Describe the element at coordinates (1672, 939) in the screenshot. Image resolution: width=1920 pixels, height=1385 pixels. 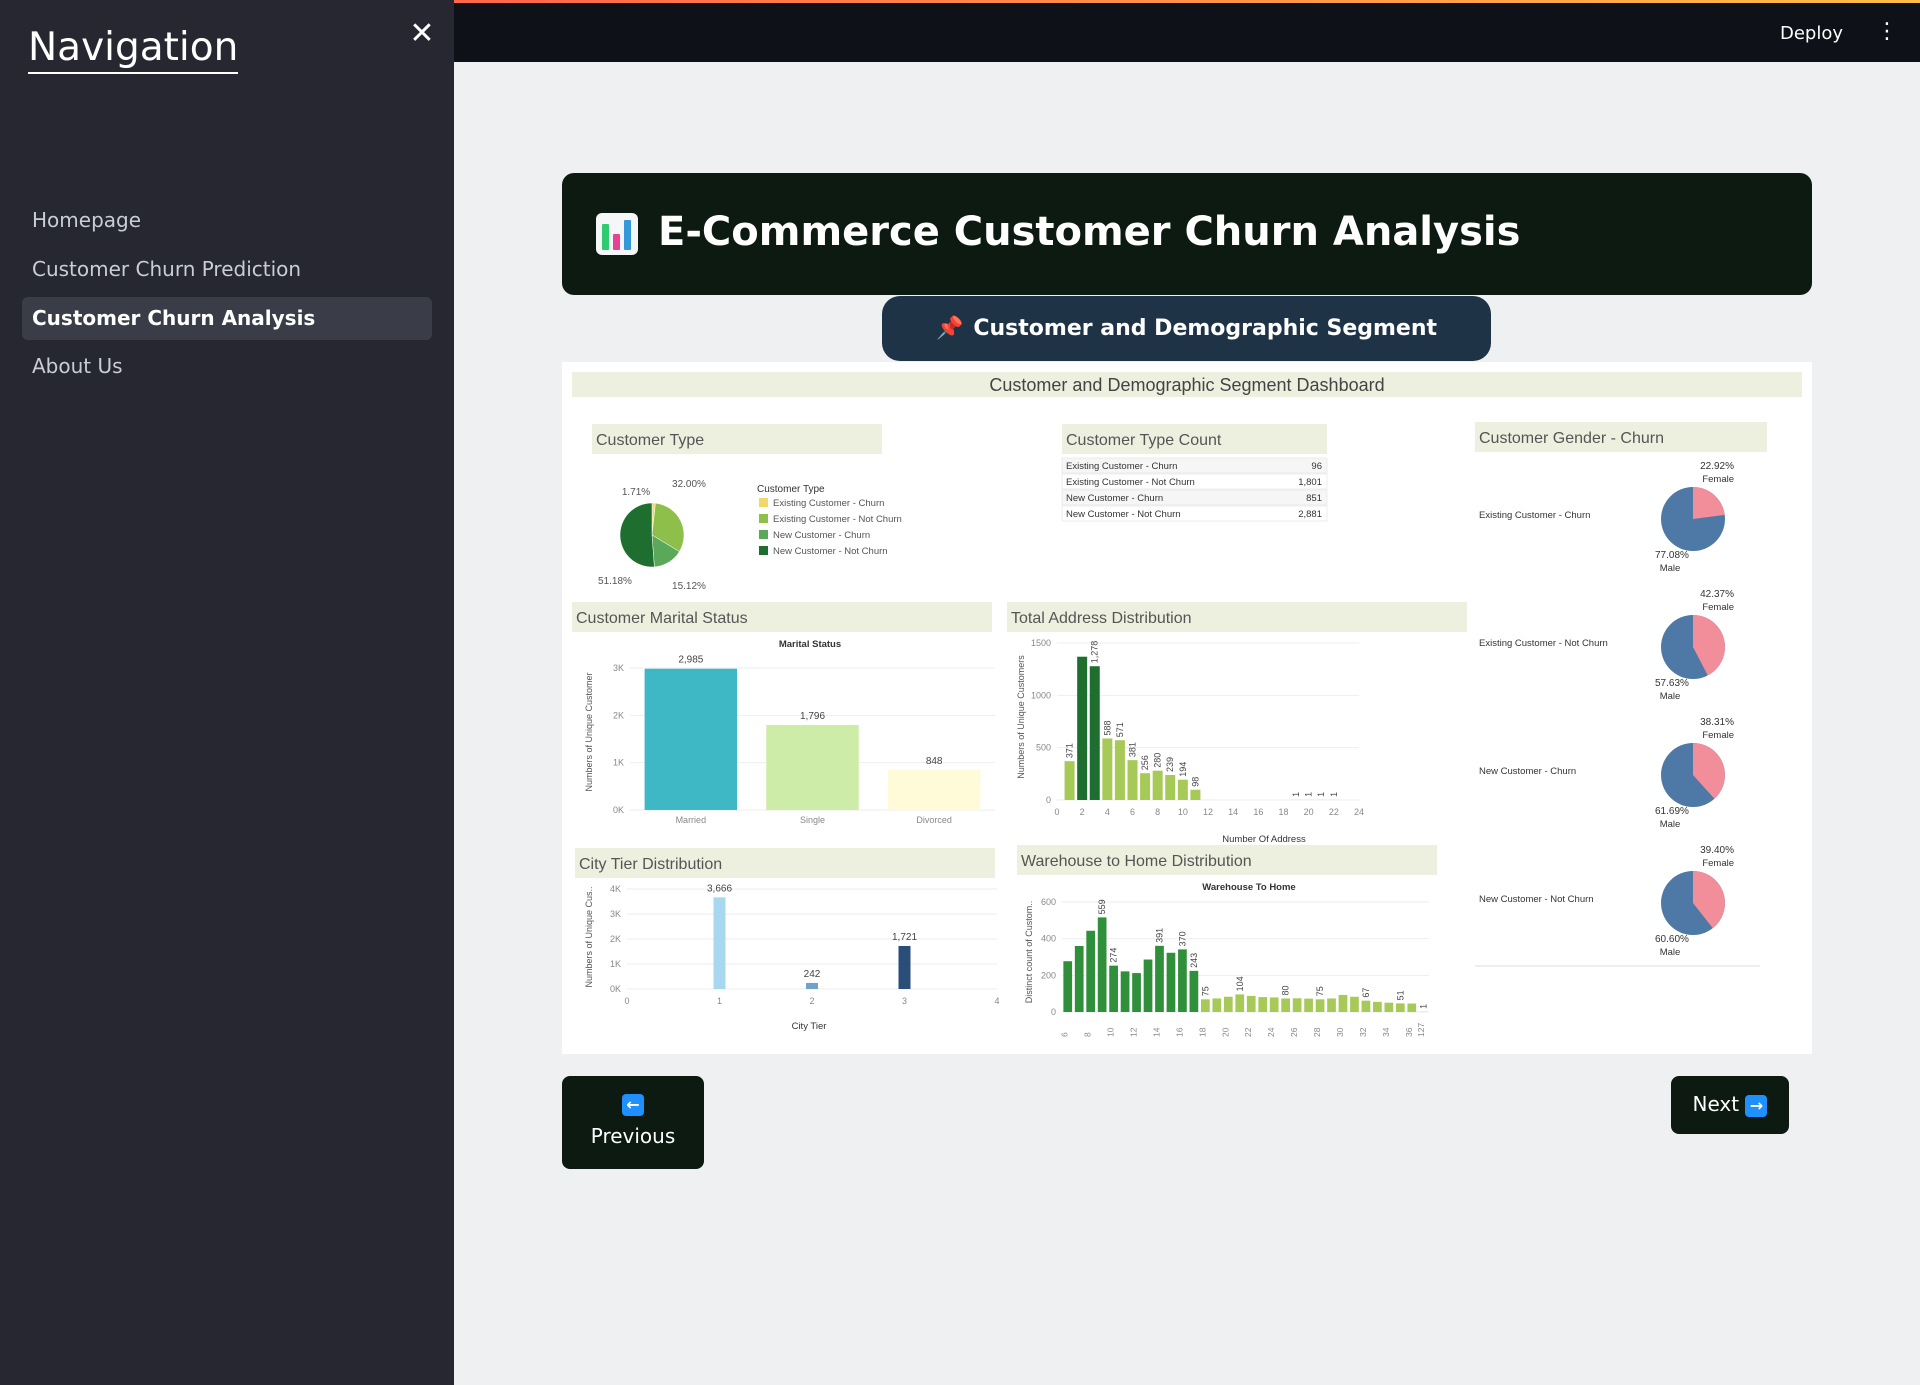
I see `gender-male-pct: 60.60%` at that location.